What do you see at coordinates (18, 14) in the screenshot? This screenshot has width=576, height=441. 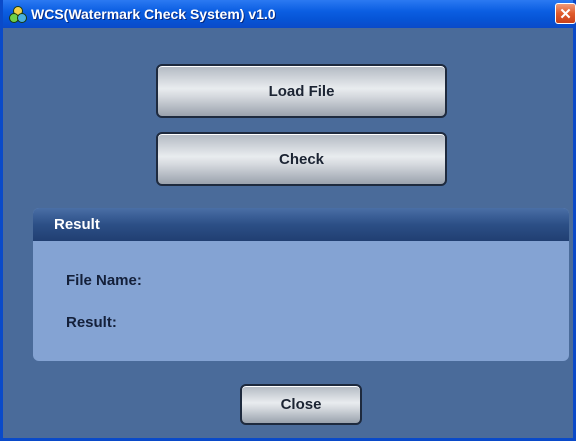 I see `app-logo-icon` at bounding box center [18, 14].